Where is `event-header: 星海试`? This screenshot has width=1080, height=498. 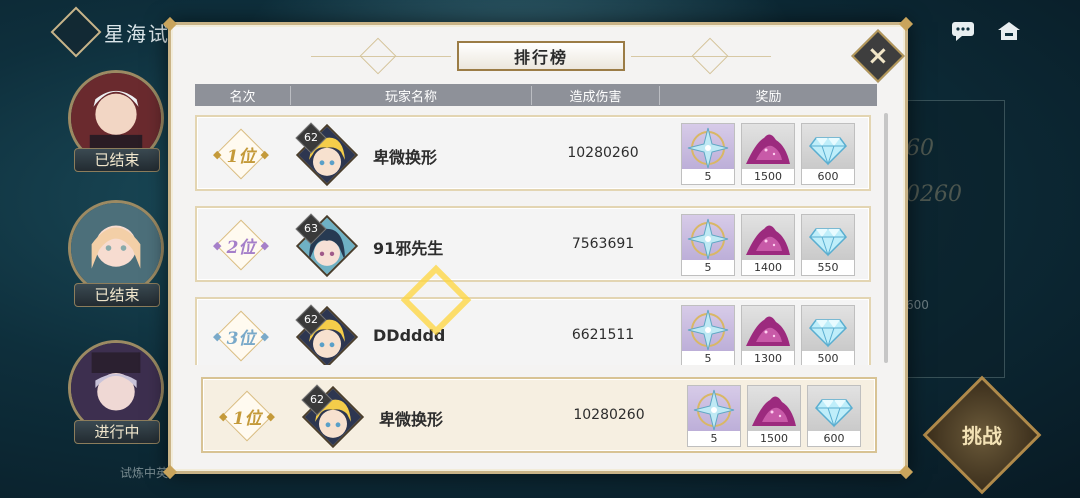 event-header: 星海试 is located at coordinates (110, 32).